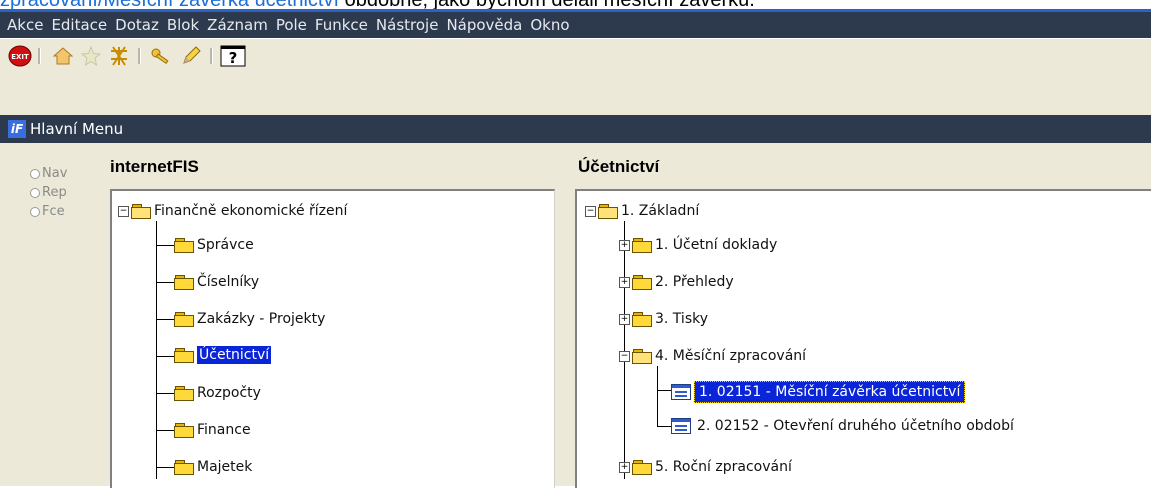 The height and width of the screenshot is (488, 1151). I want to click on tree-root: − Finančně ekonomické řízení, so click(232, 211).